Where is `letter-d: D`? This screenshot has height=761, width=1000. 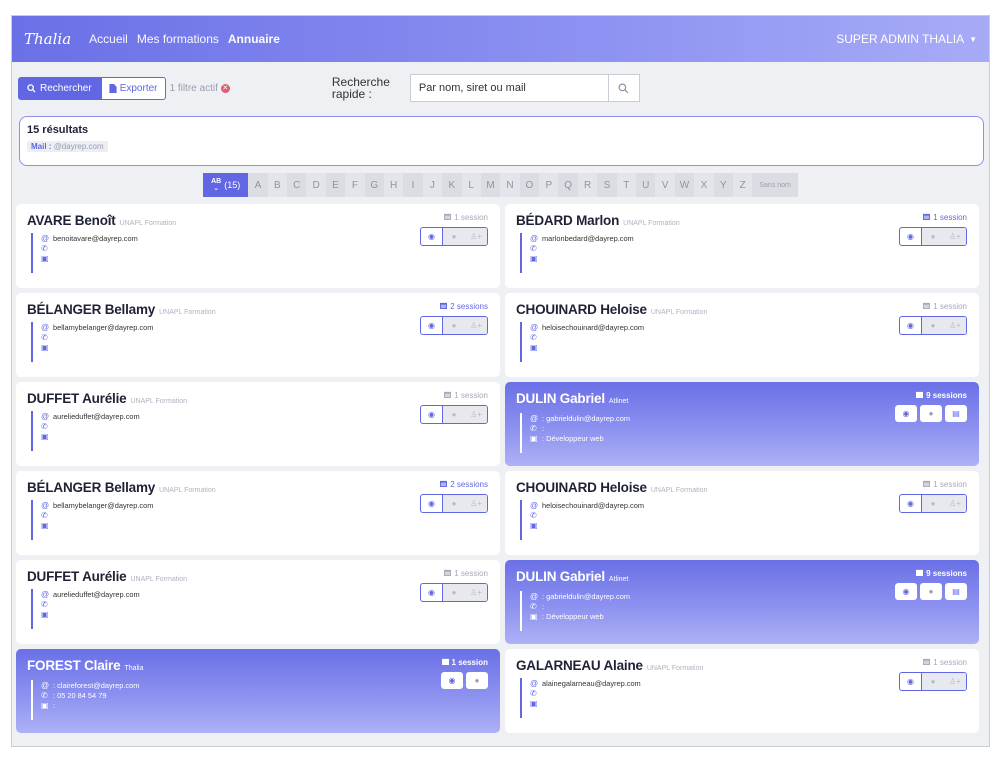 letter-d: D is located at coordinates (315, 185).